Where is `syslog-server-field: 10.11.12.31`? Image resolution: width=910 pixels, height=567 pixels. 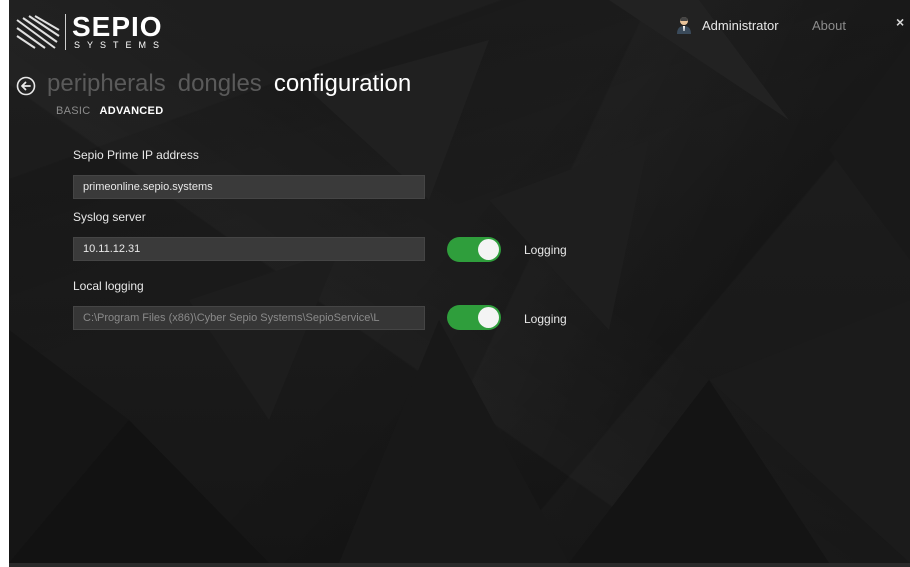 syslog-server-field: 10.11.12.31 is located at coordinates (249, 249).